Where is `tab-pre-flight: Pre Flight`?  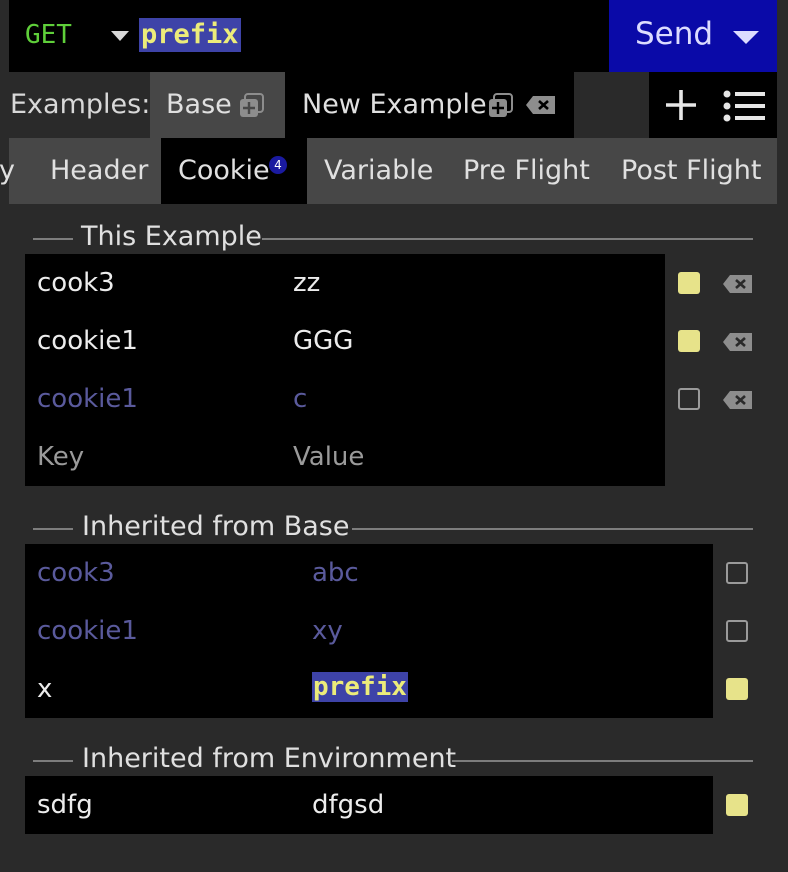 tab-pre-flight: Pre Flight is located at coordinates (526, 171).